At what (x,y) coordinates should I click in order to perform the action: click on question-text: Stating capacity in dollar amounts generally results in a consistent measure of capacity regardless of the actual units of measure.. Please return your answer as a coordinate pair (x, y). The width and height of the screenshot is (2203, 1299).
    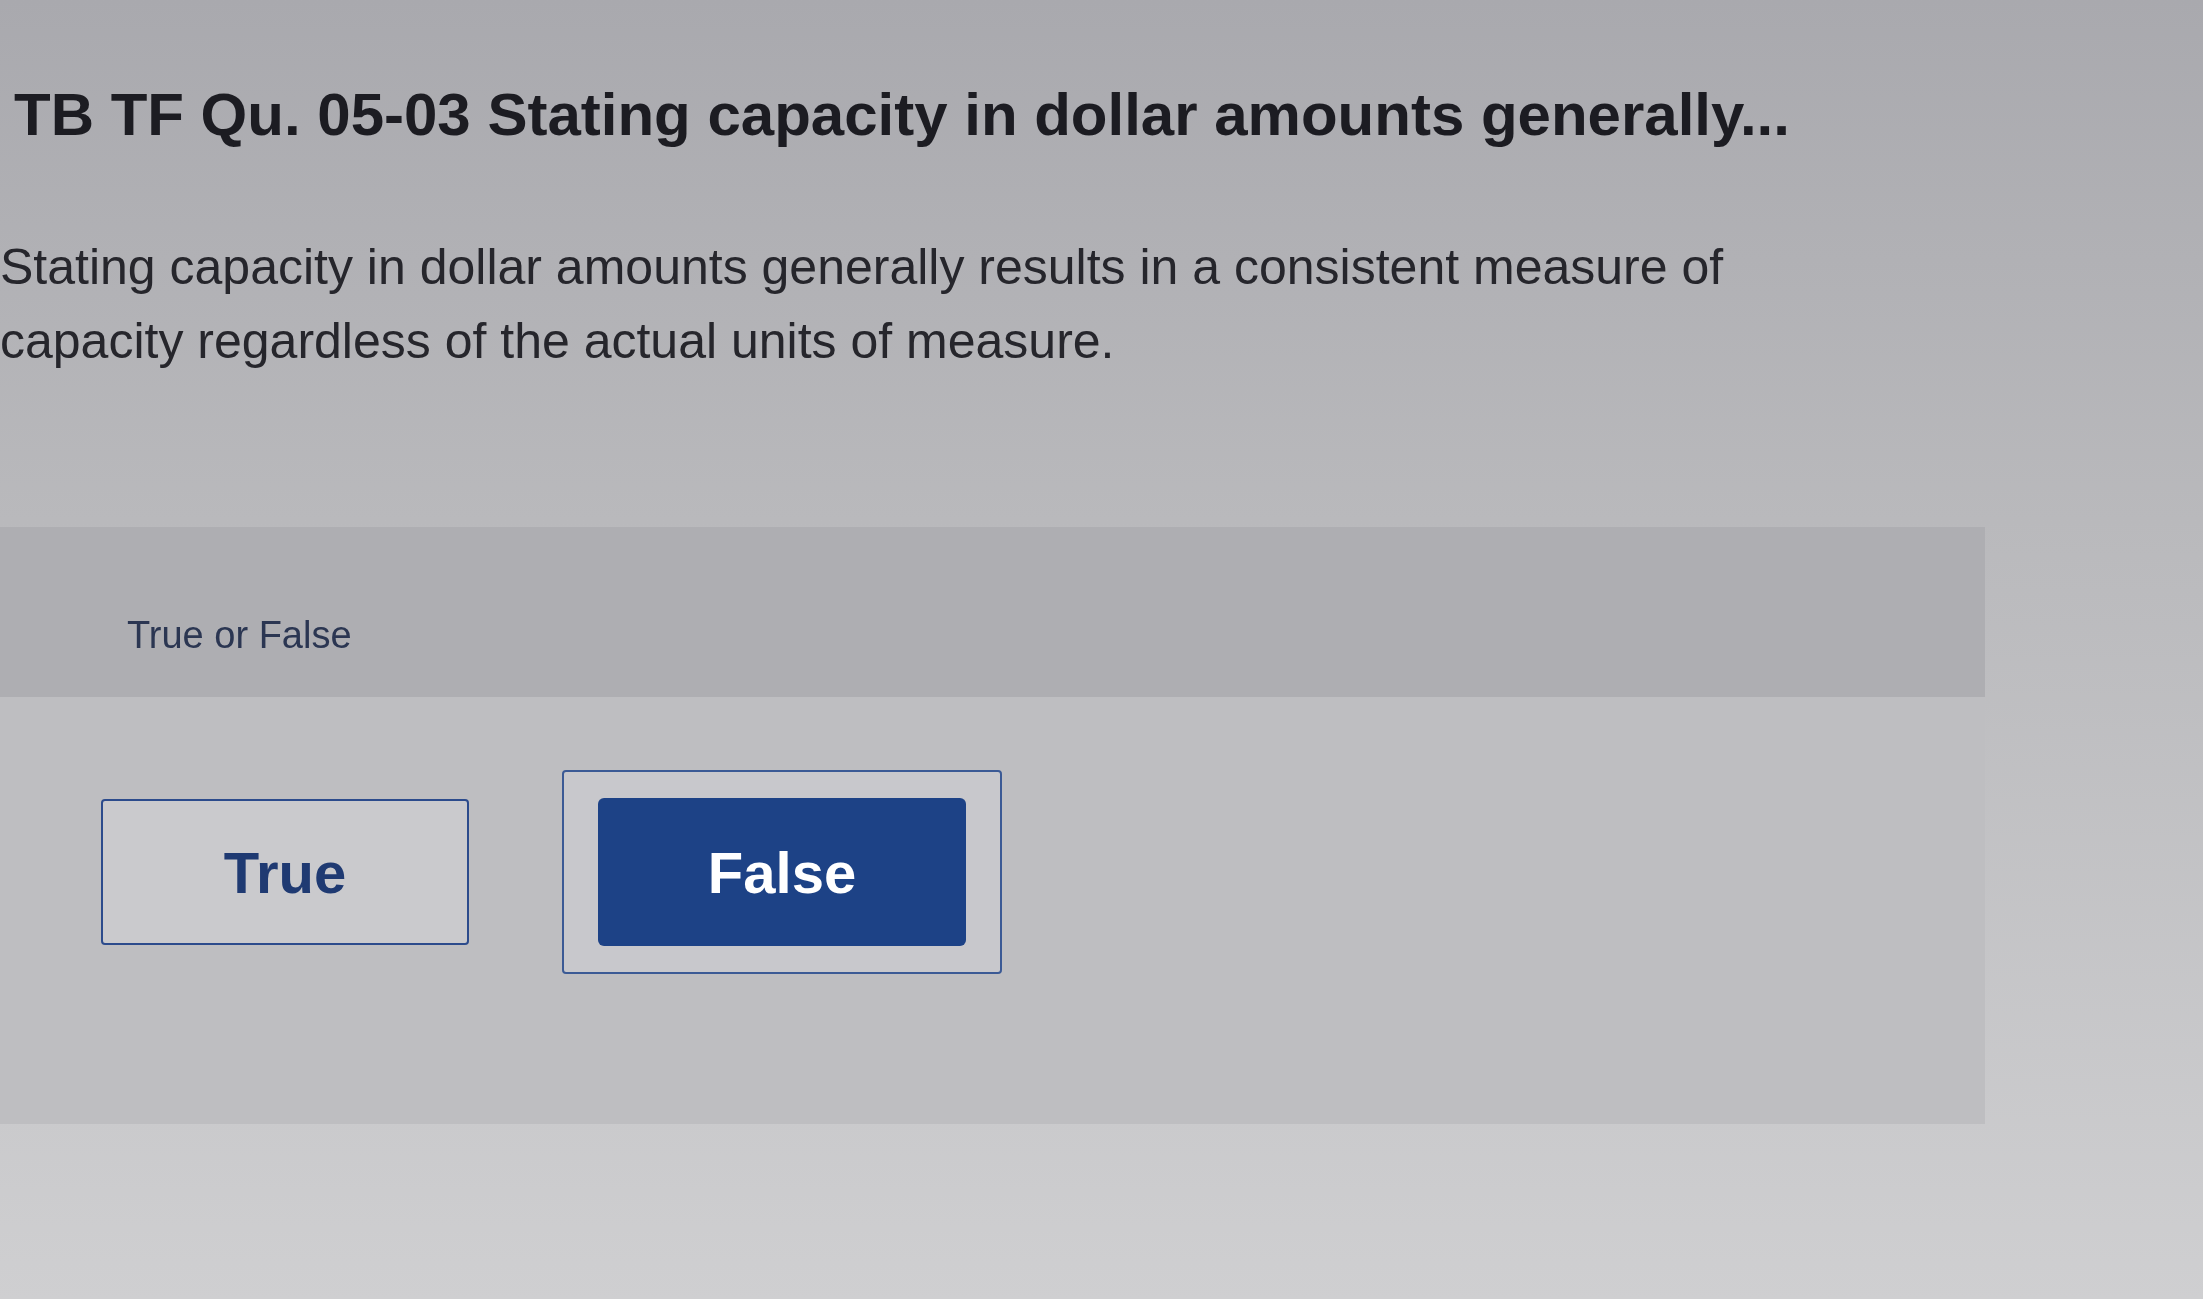
    Looking at the image, I should click on (862, 304).